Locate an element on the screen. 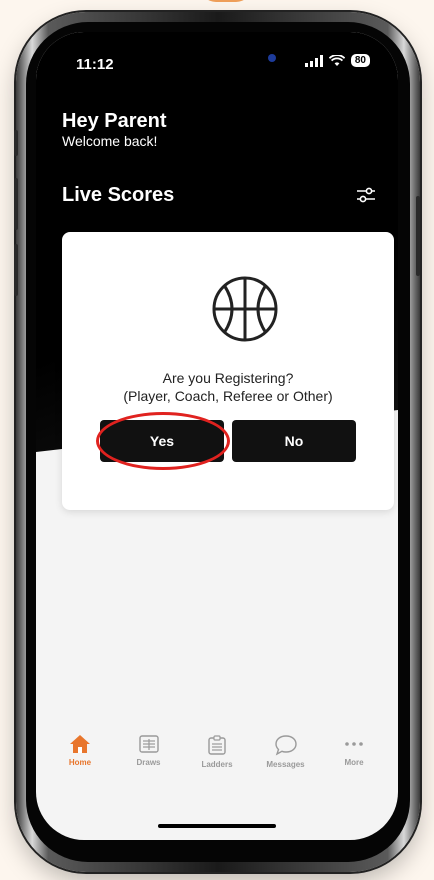 Image resolution: width=434 pixels, height=880 pixels. side-button-volume-up is located at coordinates (16, 204).